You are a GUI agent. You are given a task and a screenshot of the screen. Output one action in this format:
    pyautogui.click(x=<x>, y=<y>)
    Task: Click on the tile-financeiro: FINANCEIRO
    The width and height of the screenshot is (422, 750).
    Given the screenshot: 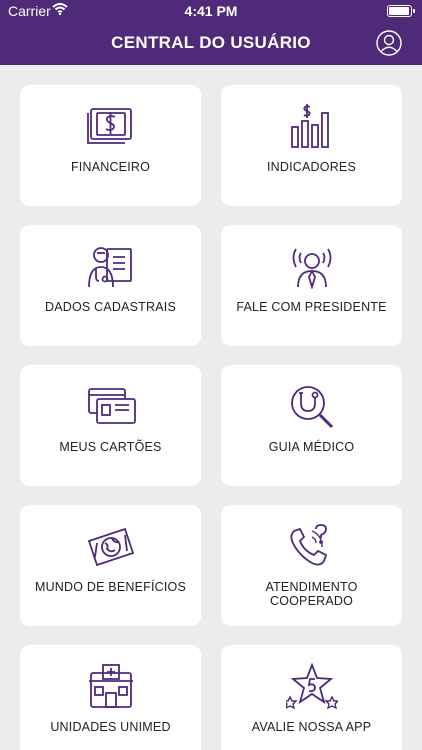 What is the action you would take?
    pyautogui.click(x=110, y=145)
    